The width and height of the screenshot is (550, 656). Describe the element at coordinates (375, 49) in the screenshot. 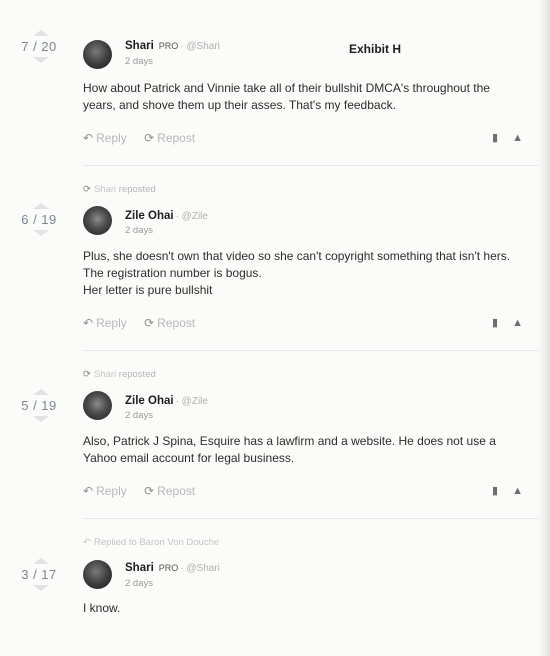

I see `exhibit-label: Exhibit H` at that location.